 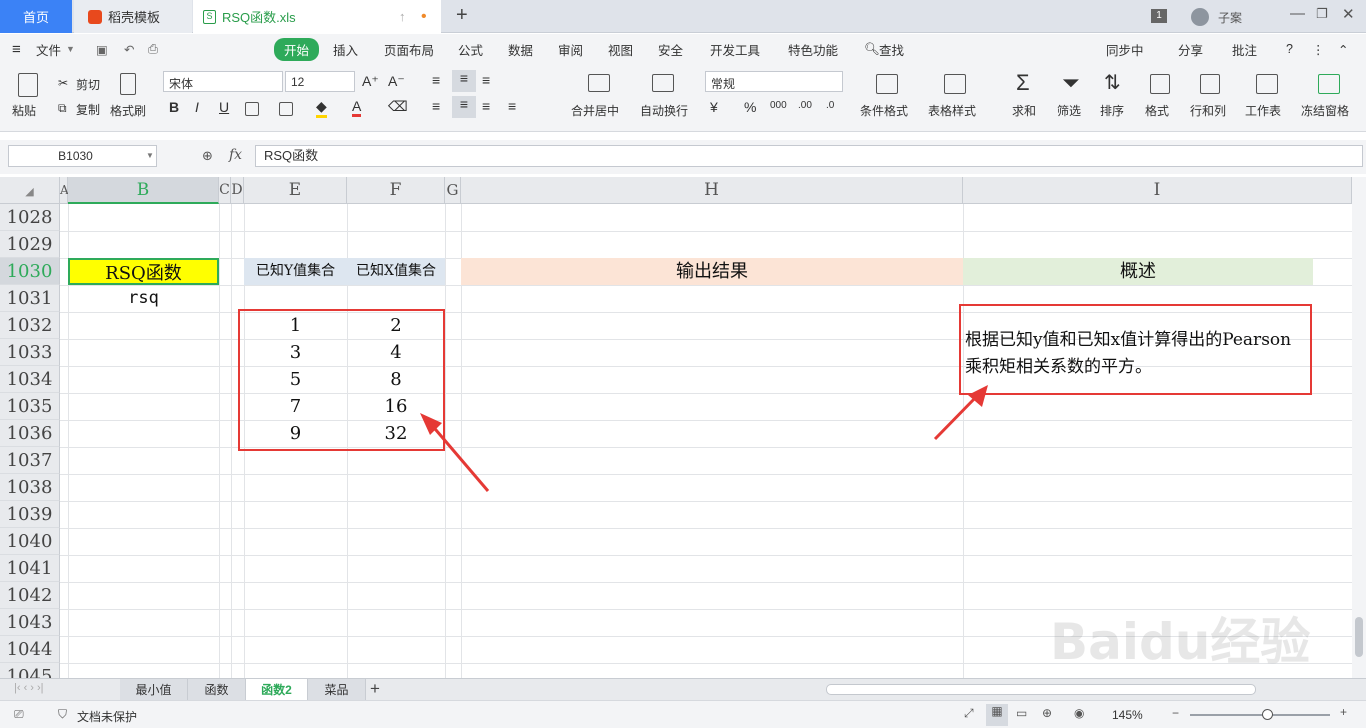 What do you see at coordinates (1263, 110) in the screenshot?
I see `worksheet-button: 工作表` at bounding box center [1263, 110].